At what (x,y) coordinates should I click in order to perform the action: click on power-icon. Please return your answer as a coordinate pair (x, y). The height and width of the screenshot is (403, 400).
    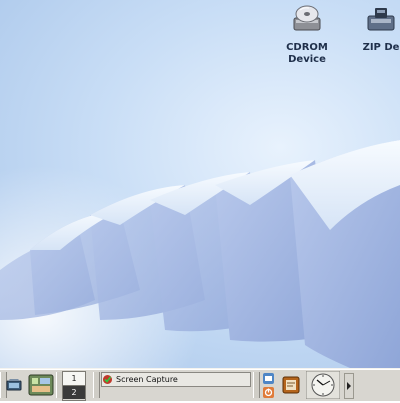
    Looking at the image, I should click on (268, 392).